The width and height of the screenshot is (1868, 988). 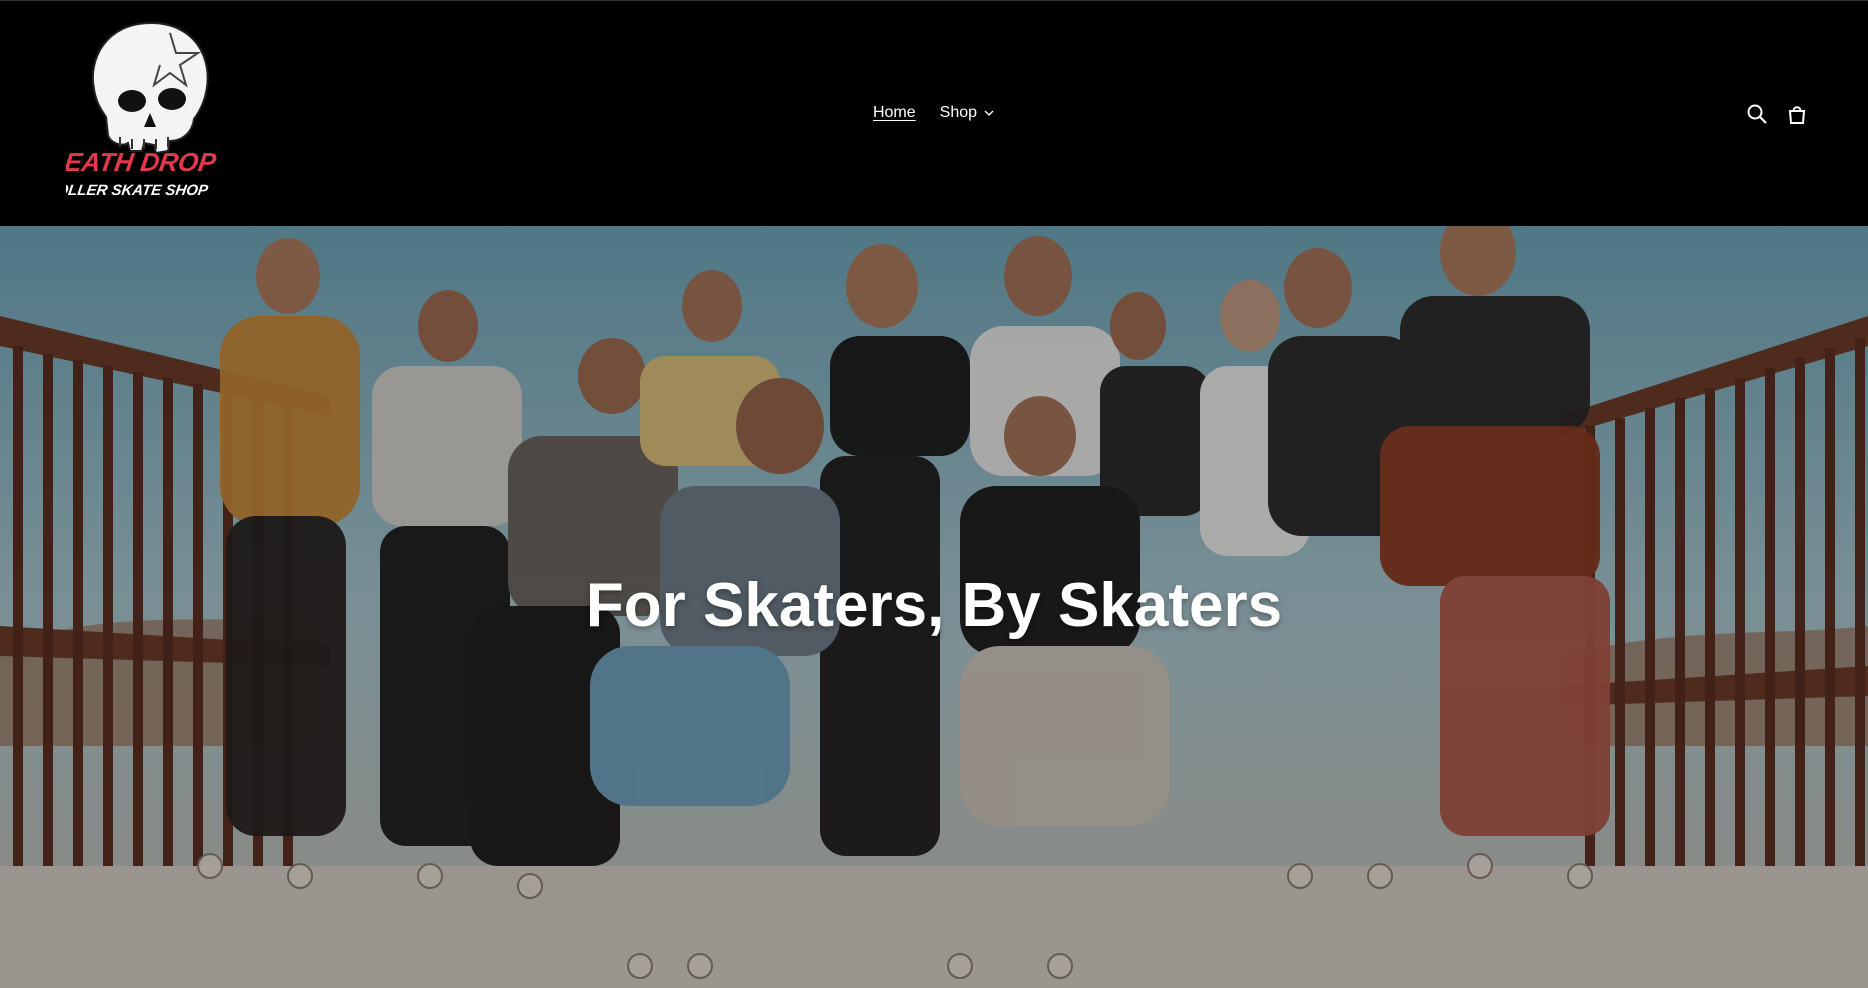 I want to click on hero-title: For Skaters, By Skaters, so click(x=934, y=605).